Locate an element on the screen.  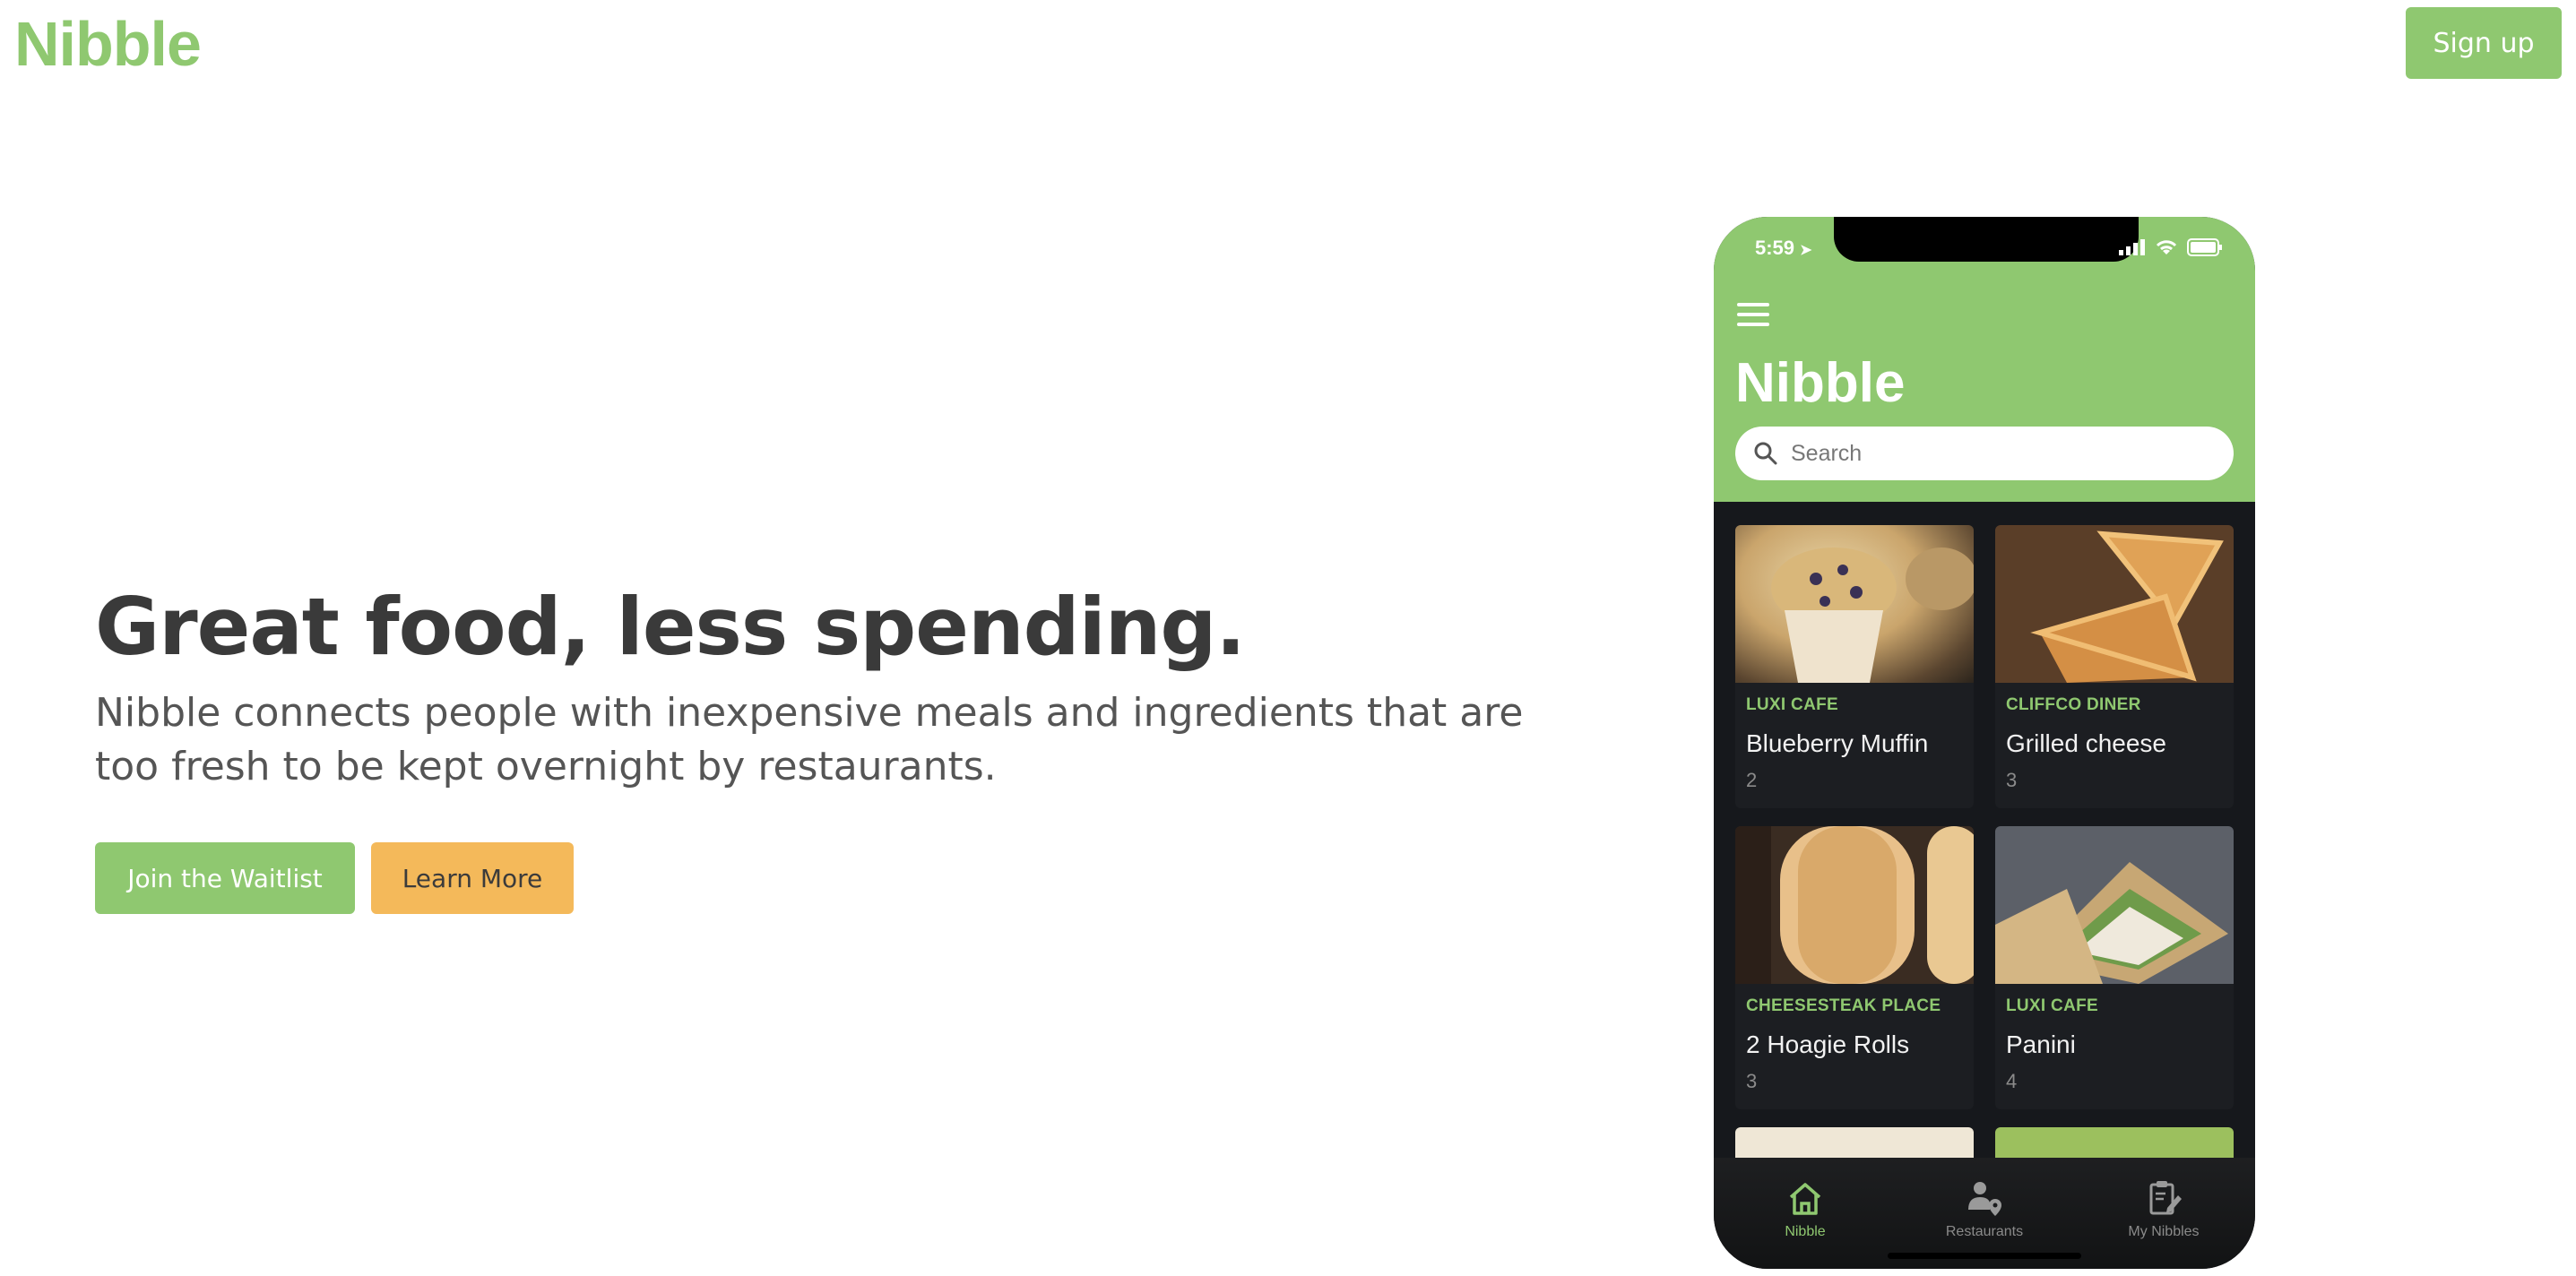
learn-more-button: Learn More is located at coordinates (472, 878).